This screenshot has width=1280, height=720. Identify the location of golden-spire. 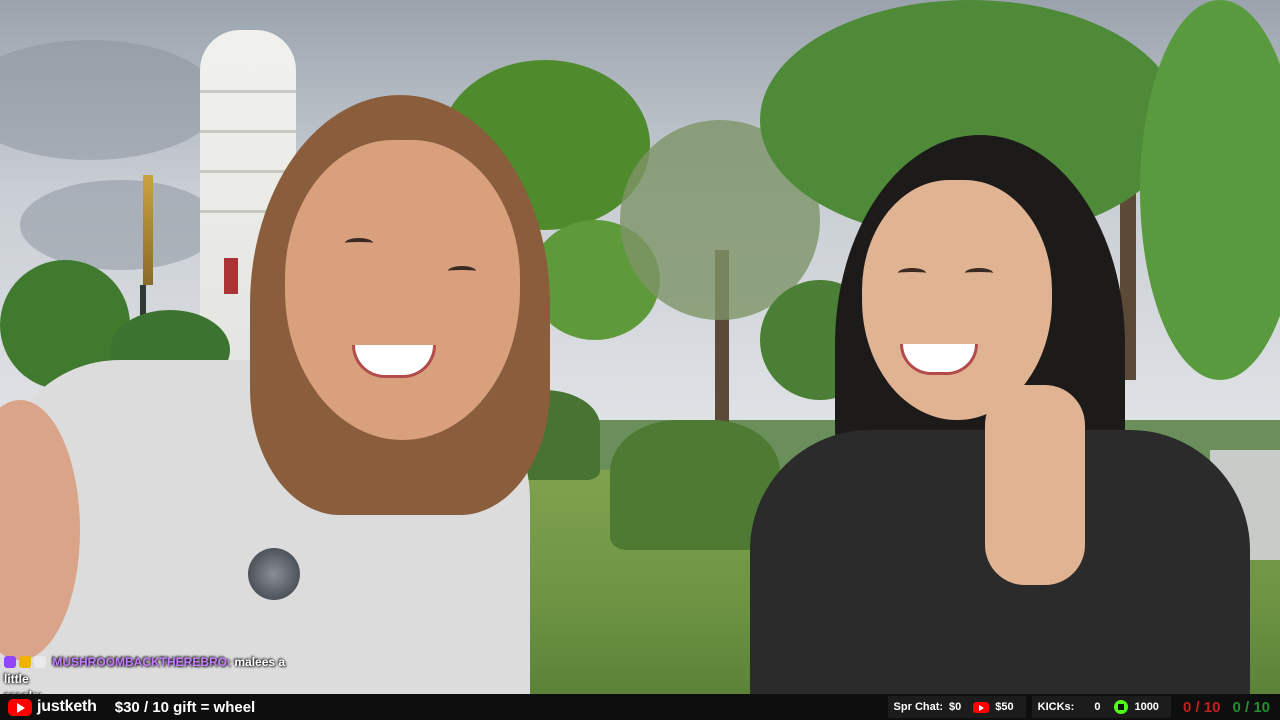
(148, 230).